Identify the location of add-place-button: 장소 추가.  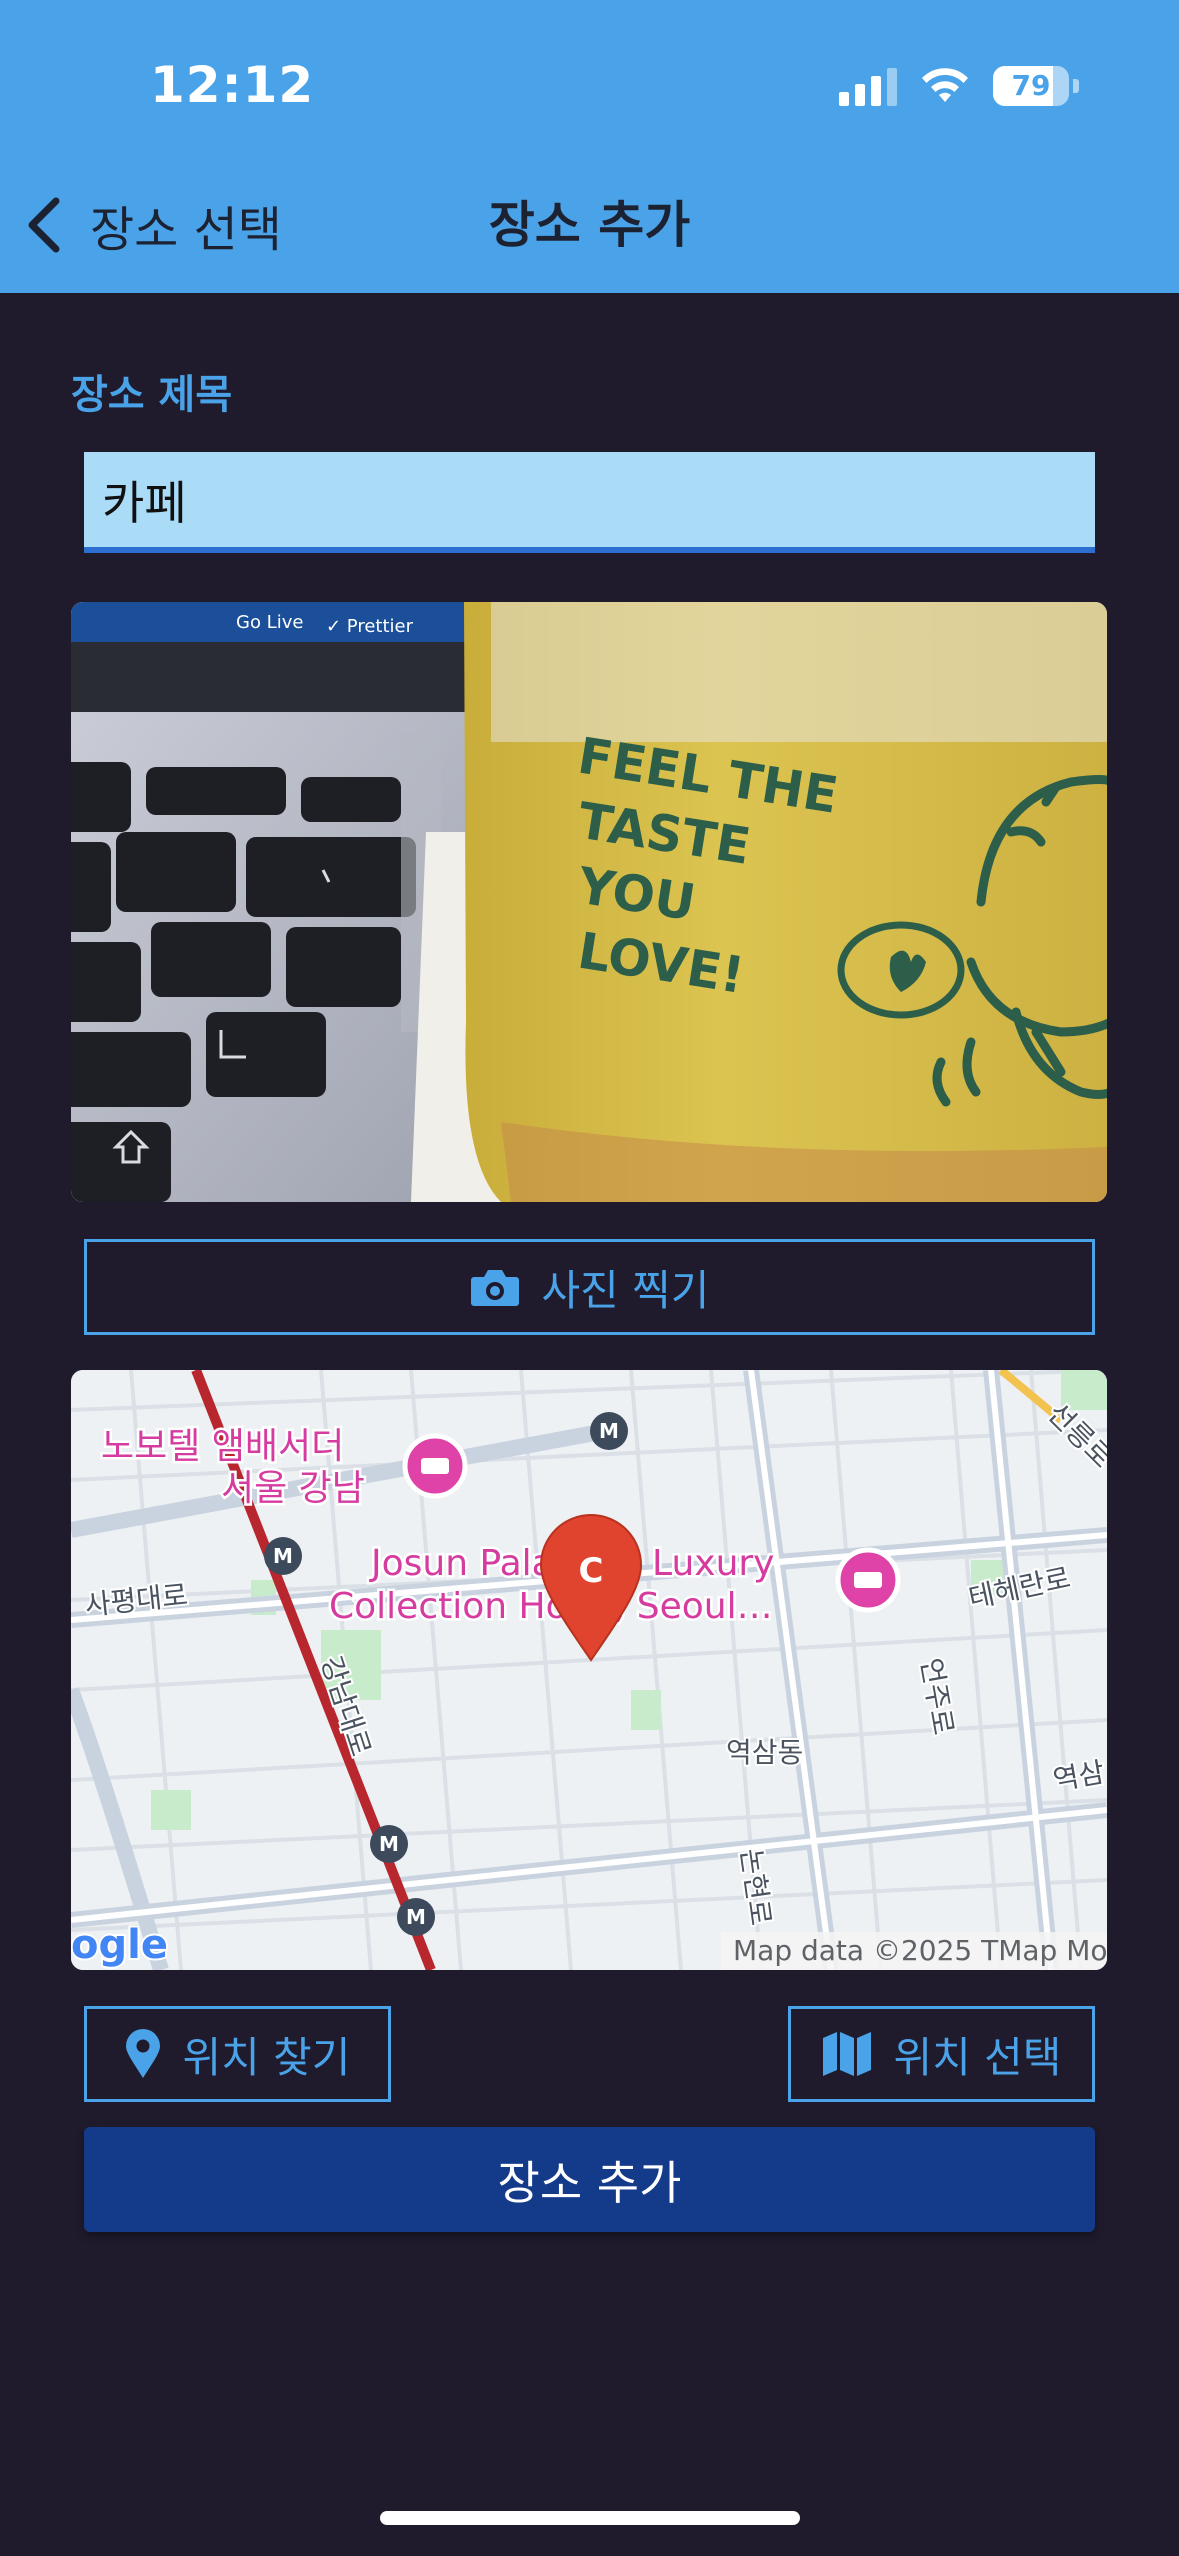
(589, 2179).